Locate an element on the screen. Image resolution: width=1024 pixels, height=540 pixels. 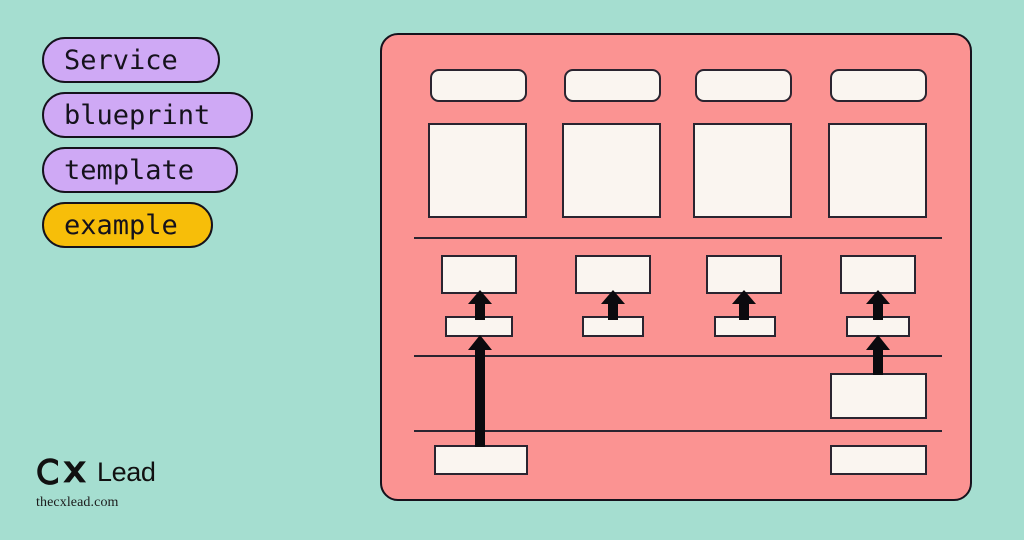
blueprint-node-r2c4 is located at coordinates (877, 170).